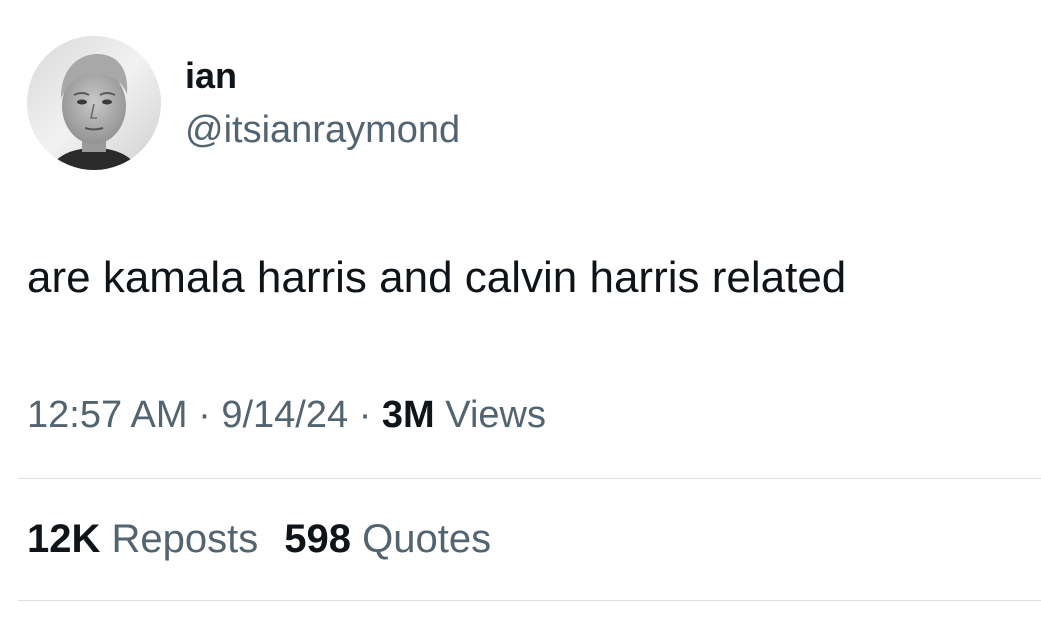 This screenshot has width=1041, height=619. I want to click on tweet-date: 9/14/24, so click(284, 415).